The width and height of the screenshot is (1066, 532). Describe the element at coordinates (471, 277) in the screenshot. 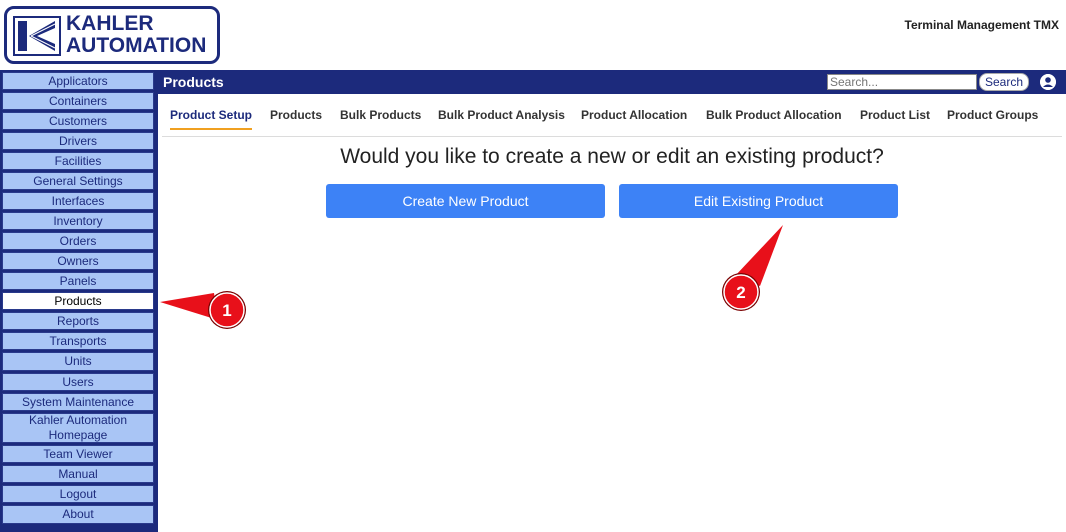

I see `annotation-layer: 1 2` at that location.